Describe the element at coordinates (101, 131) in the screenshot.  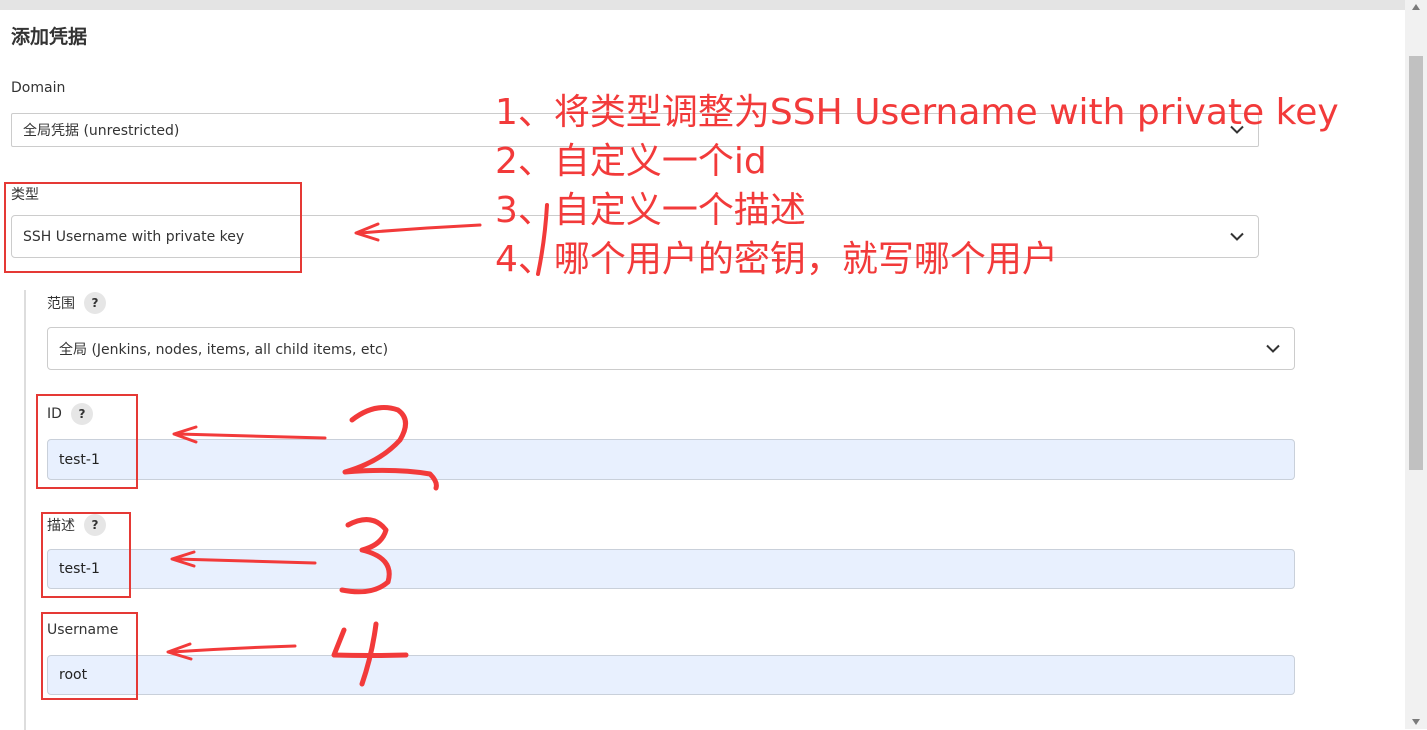
I see `domain-select-value: 全局凭据 (unrestricted)` at that location.